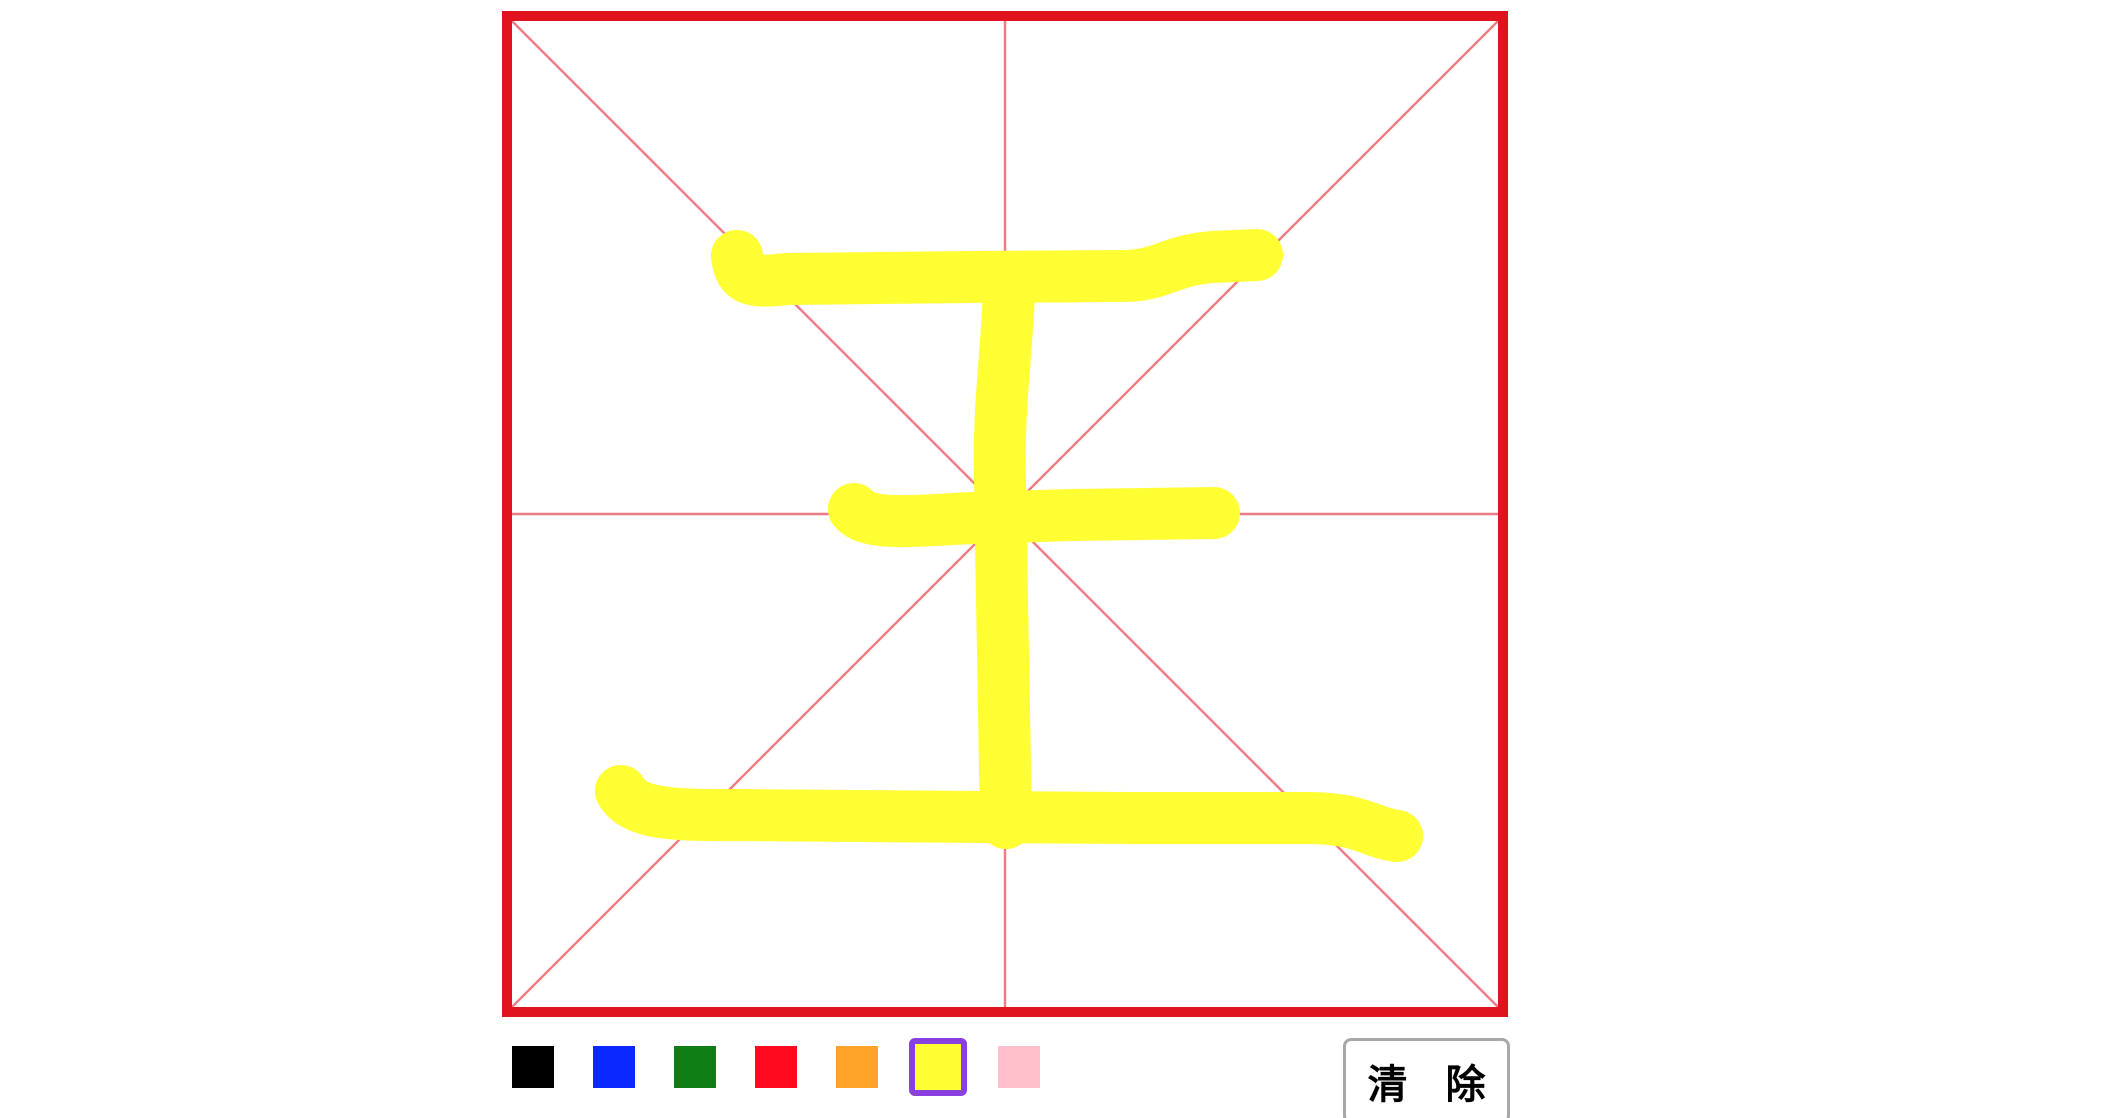  I want to click on clear-button: 清 除, so click(1426, 1078).